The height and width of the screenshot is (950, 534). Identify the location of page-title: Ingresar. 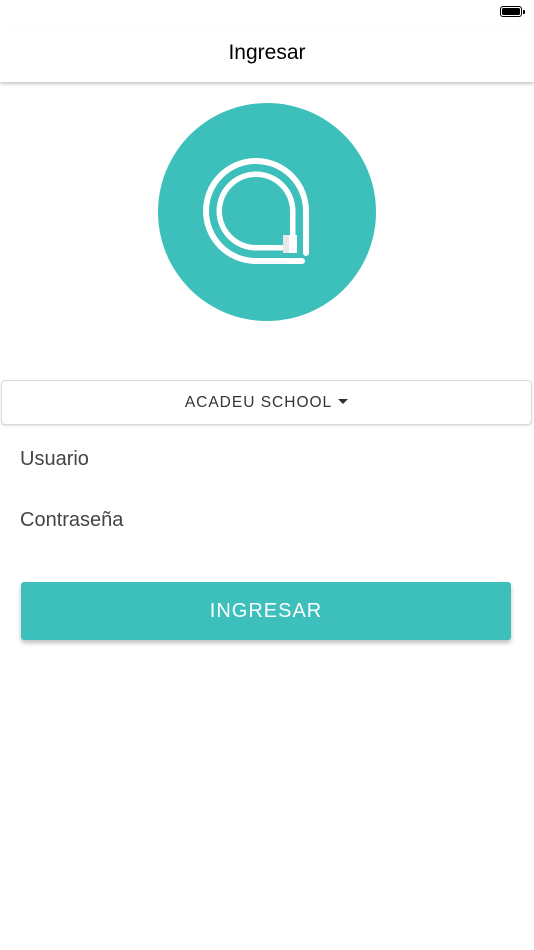
(267, 52).